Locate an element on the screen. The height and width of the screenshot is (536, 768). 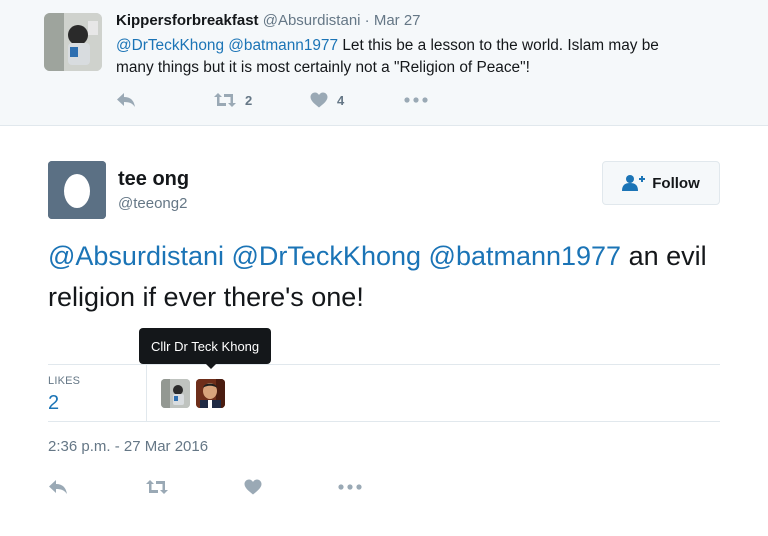
like-button is located at coordinates (253, 487).